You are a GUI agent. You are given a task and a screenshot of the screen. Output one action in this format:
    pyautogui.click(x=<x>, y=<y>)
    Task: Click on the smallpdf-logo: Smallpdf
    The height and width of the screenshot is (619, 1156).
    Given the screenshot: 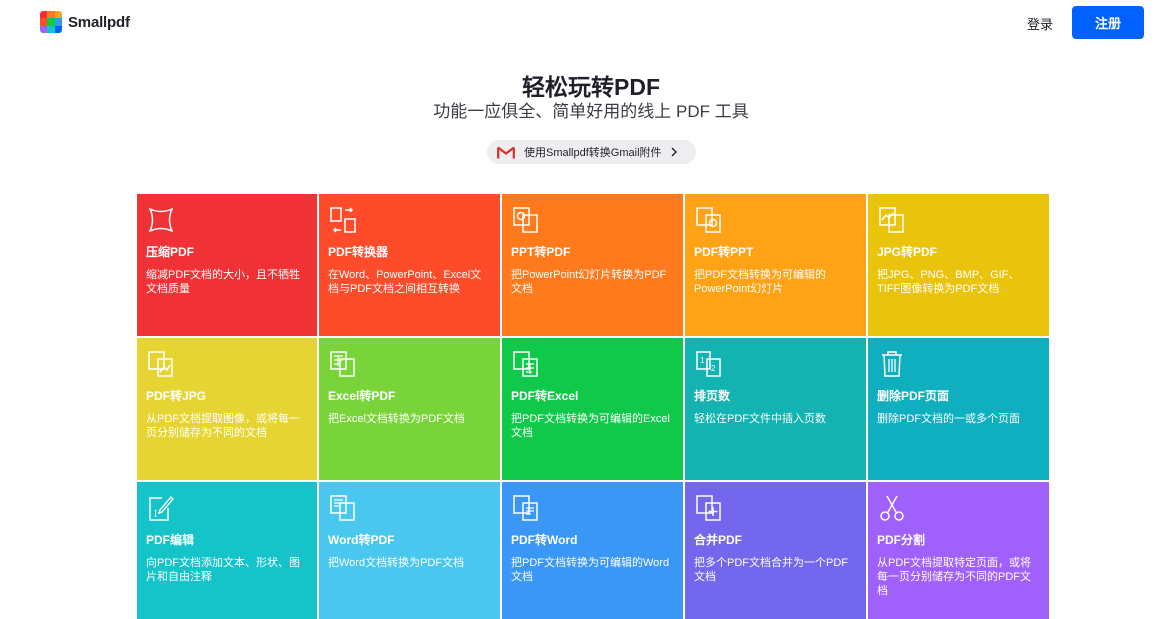 What is the action you would take?
    pyautogui.click(x=85, y=22)
    